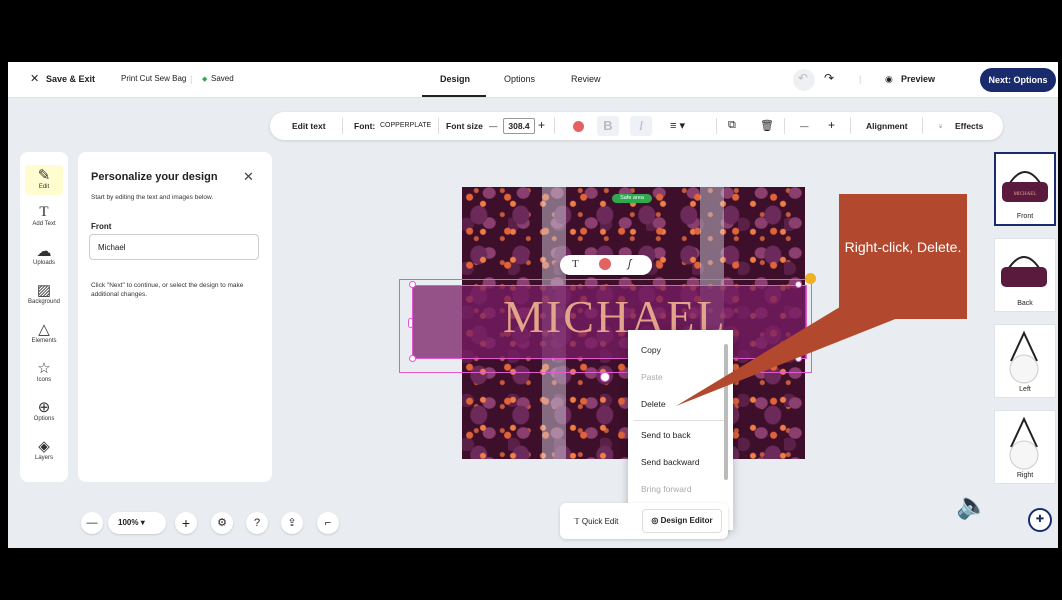 This screenshot has height=600, width=1062. Describe the element at coordinates (1025, 194) in the screenshot. I see `svg-text: MICHAEL` at that location.